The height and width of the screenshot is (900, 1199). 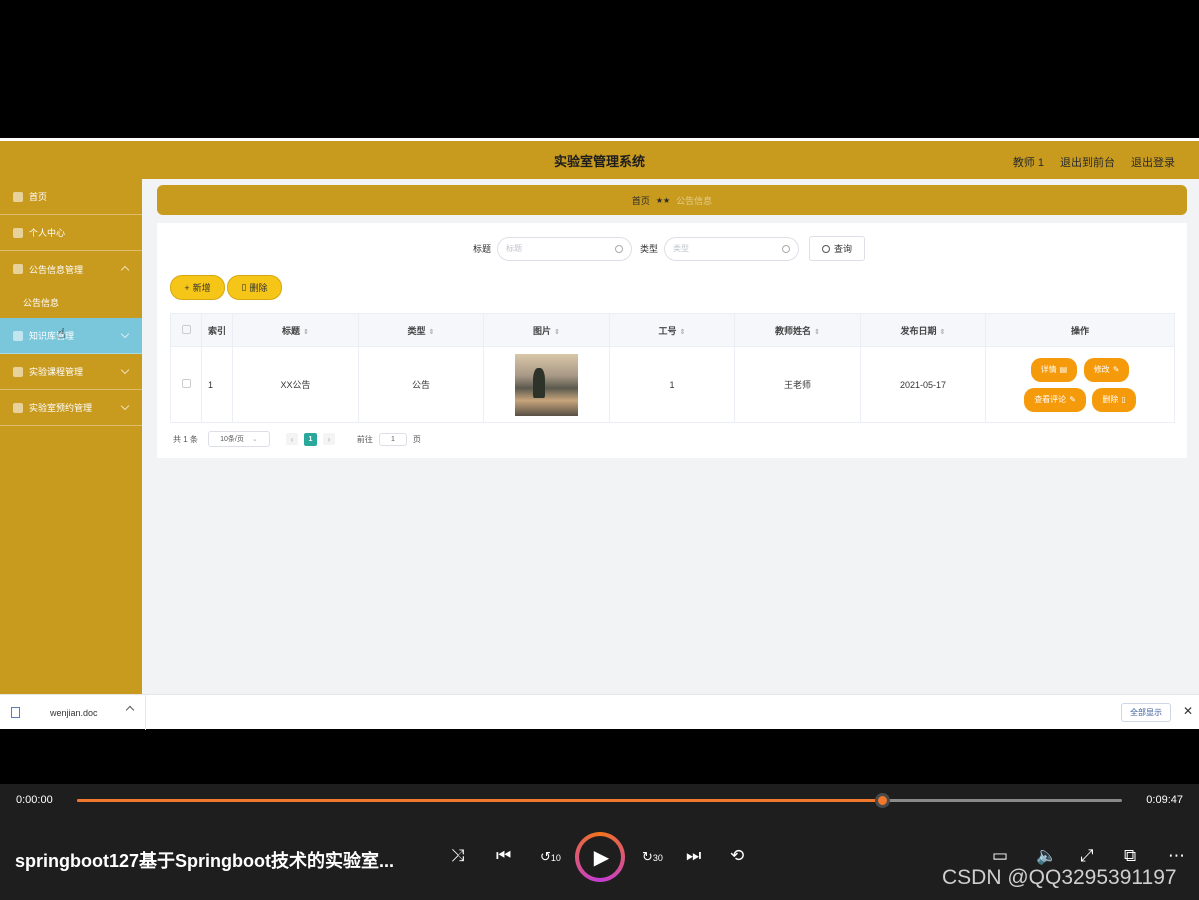 I want to click on cell-date: 2021-05-17, so click(x=923, y=384).